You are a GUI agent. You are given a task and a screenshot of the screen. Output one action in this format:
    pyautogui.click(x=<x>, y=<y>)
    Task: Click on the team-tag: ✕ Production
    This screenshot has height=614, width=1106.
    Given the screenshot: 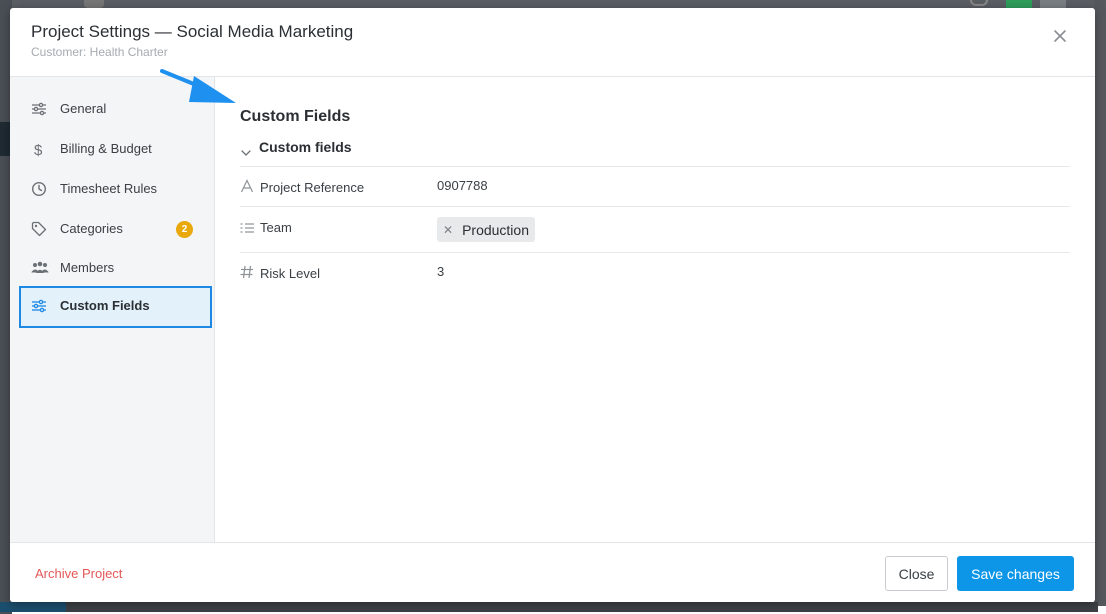 What is the action you would take?
    pyautogui.click(x=486, y=229)
    